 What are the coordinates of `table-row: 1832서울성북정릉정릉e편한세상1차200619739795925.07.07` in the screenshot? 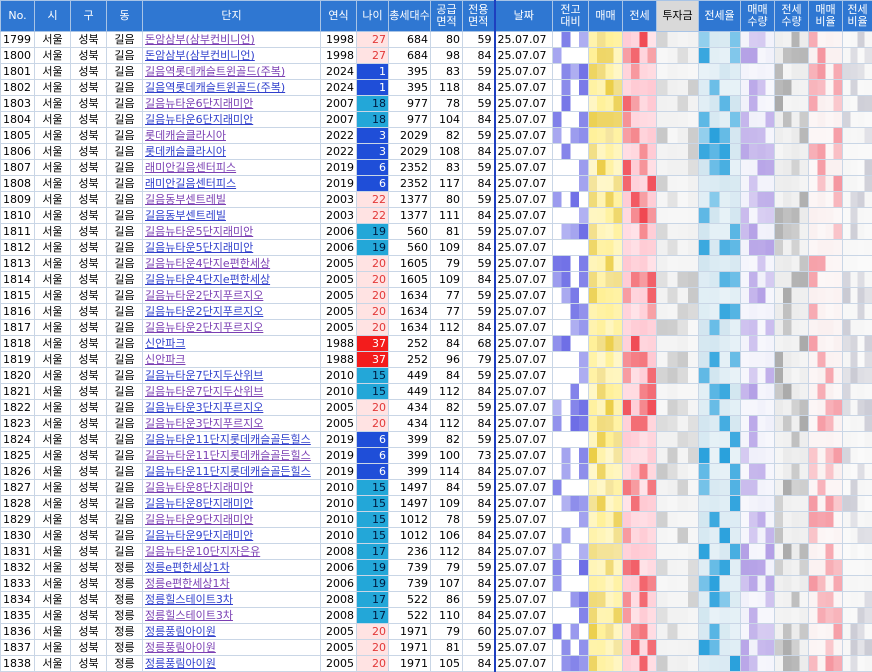 It's located at (436, 568).